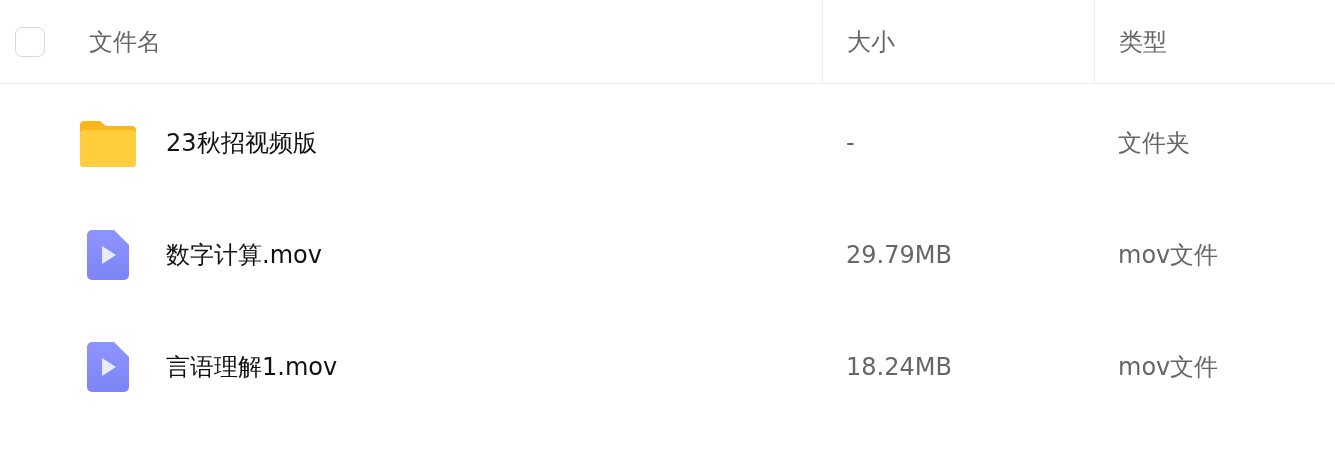 The image size is (1335, 451). Describe the element at coordinates (30, 41) in the screenshot. I see `select-all-checkbox` at that location.